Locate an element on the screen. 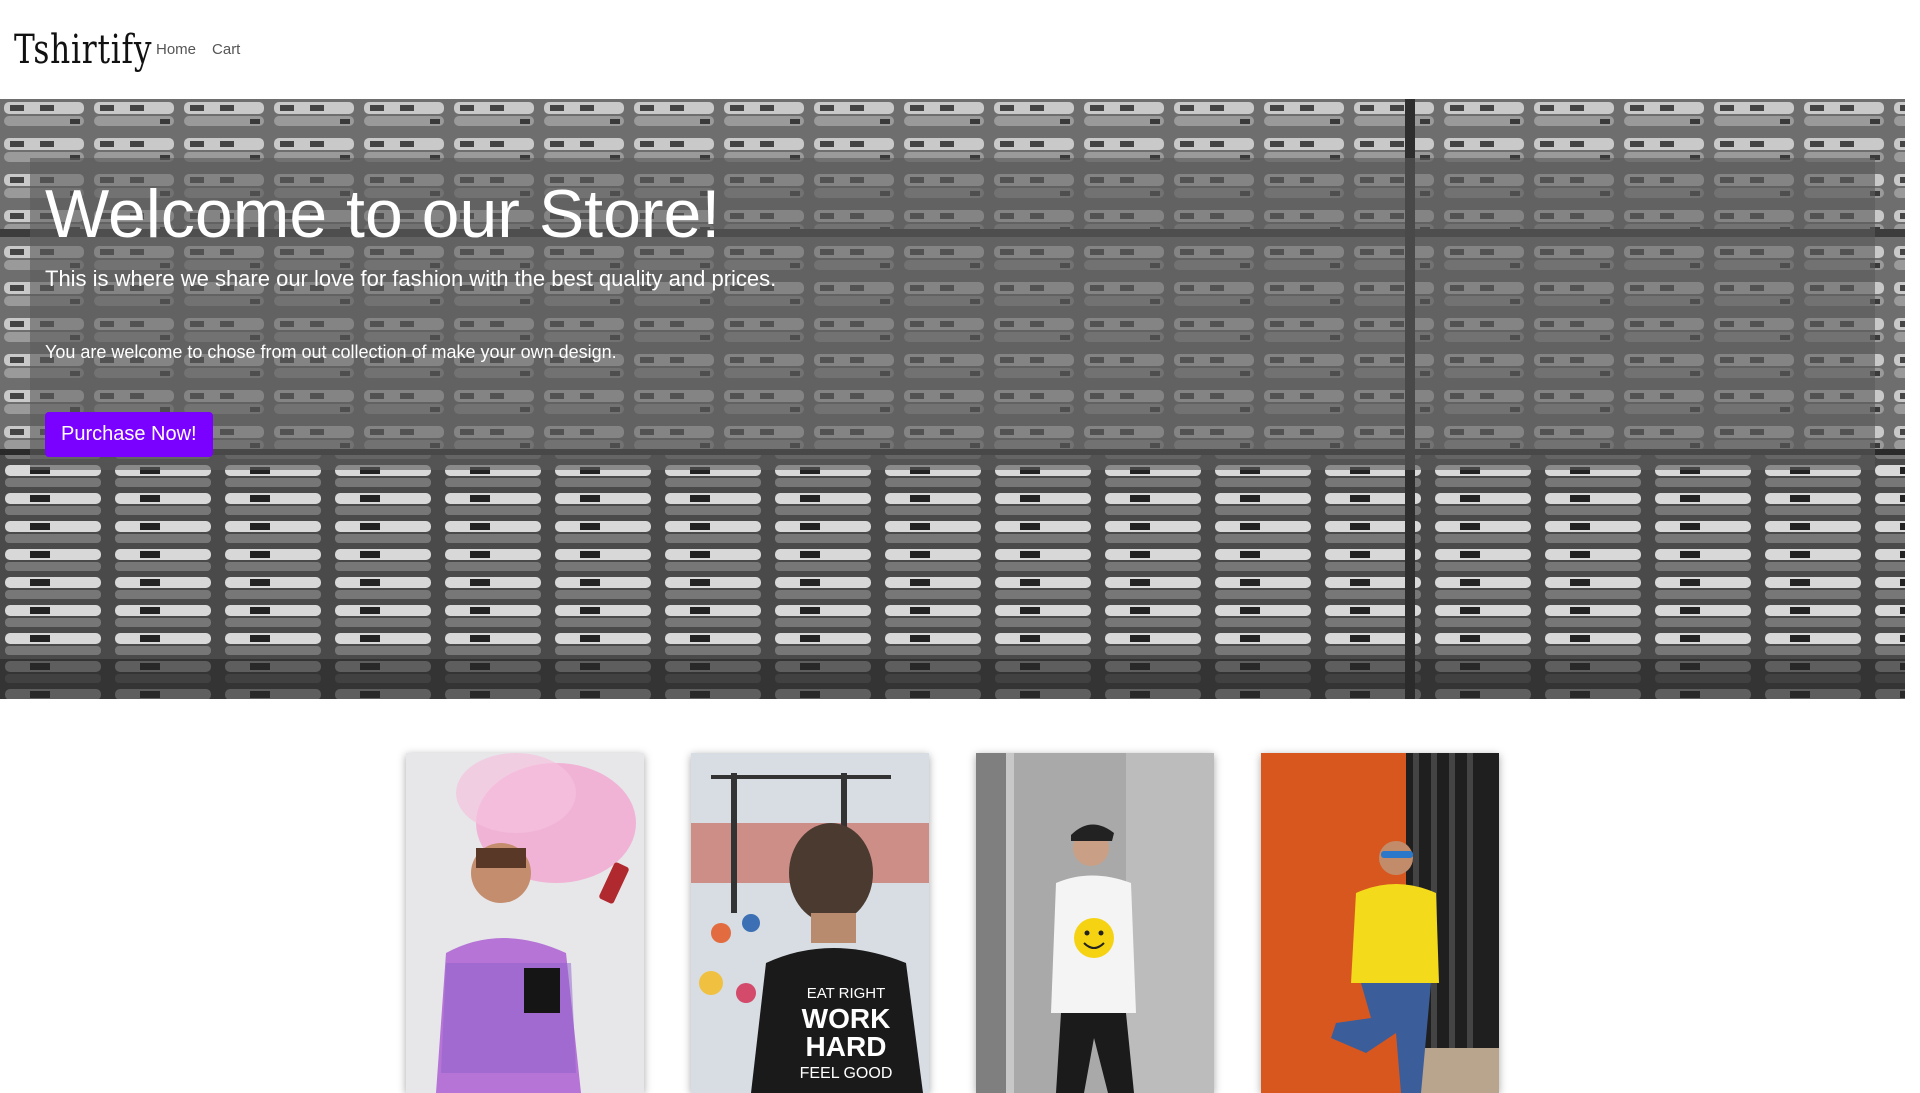  nav-links: Home Cart is located at coordinates (206, 49).